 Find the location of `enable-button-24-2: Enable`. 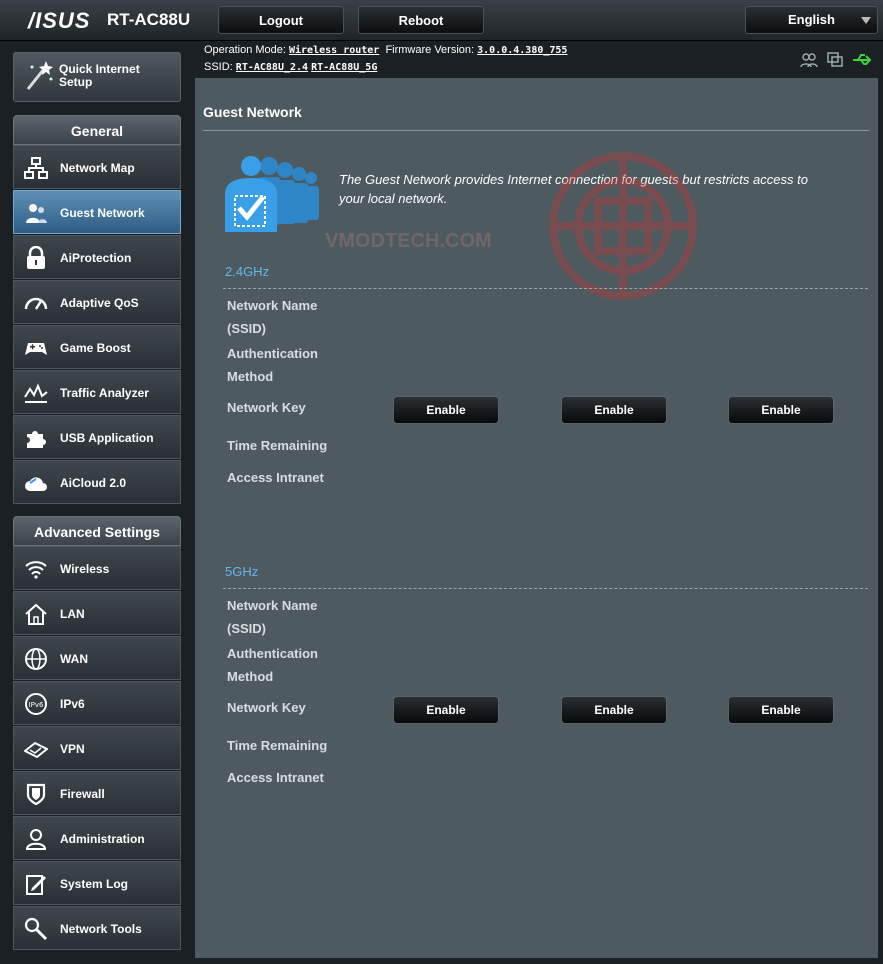

enable-button-24-2: Enable is located at coordinates (614, 410).